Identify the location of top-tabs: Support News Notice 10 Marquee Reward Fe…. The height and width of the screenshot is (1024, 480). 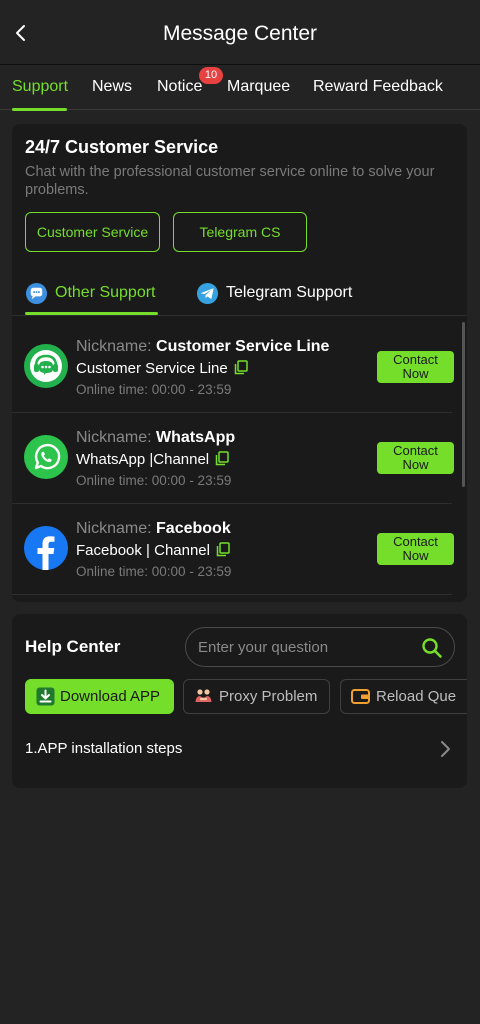
(240, 87).